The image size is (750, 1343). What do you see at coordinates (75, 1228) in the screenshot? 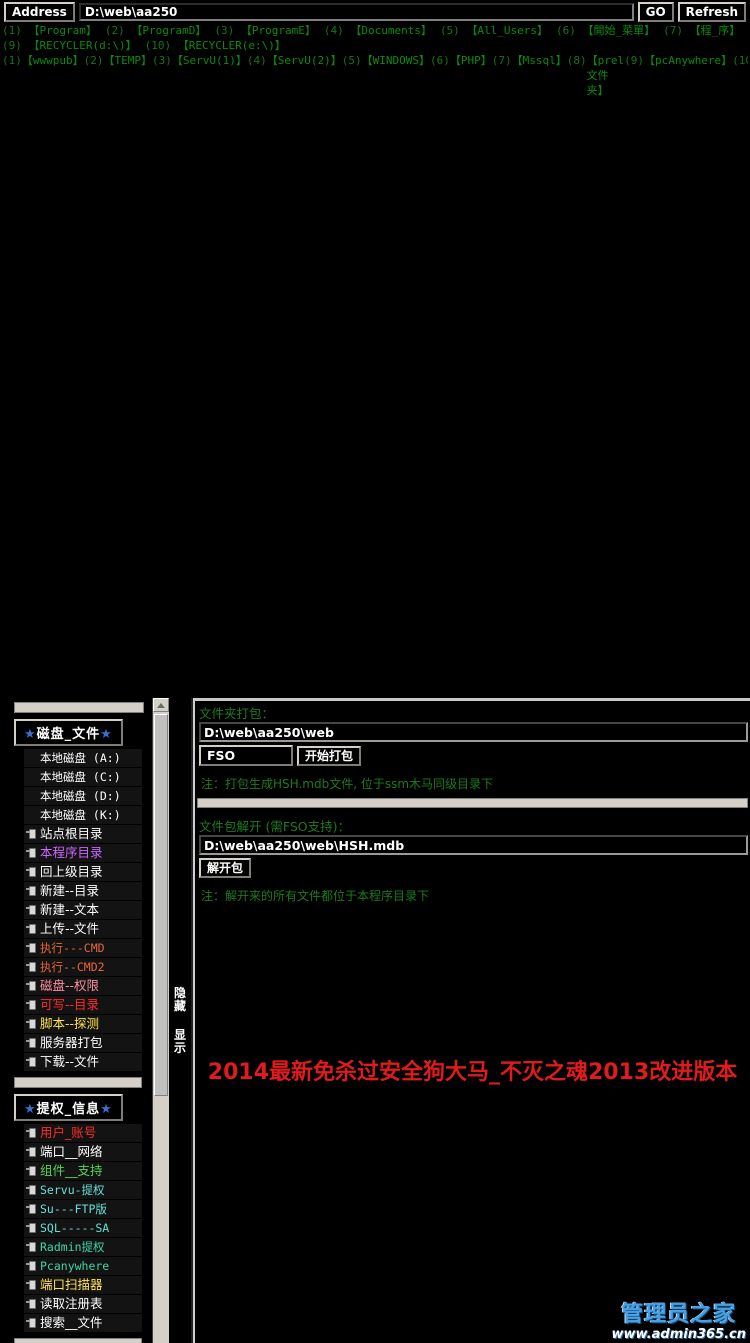
I see `sidebar-item-label: SQL-----SA` at bounding box center [75, 1228].